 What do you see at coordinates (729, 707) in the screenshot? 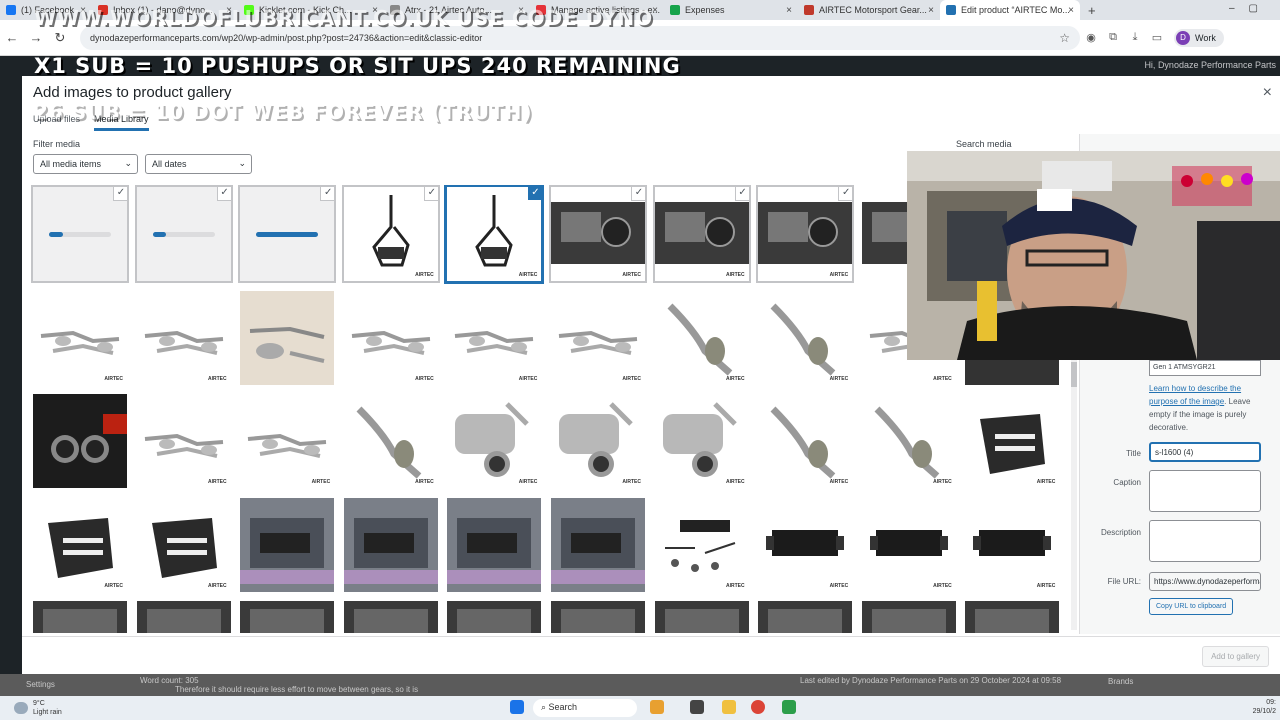
I see `file-explorer-icon` at bounding box center [729, 707].